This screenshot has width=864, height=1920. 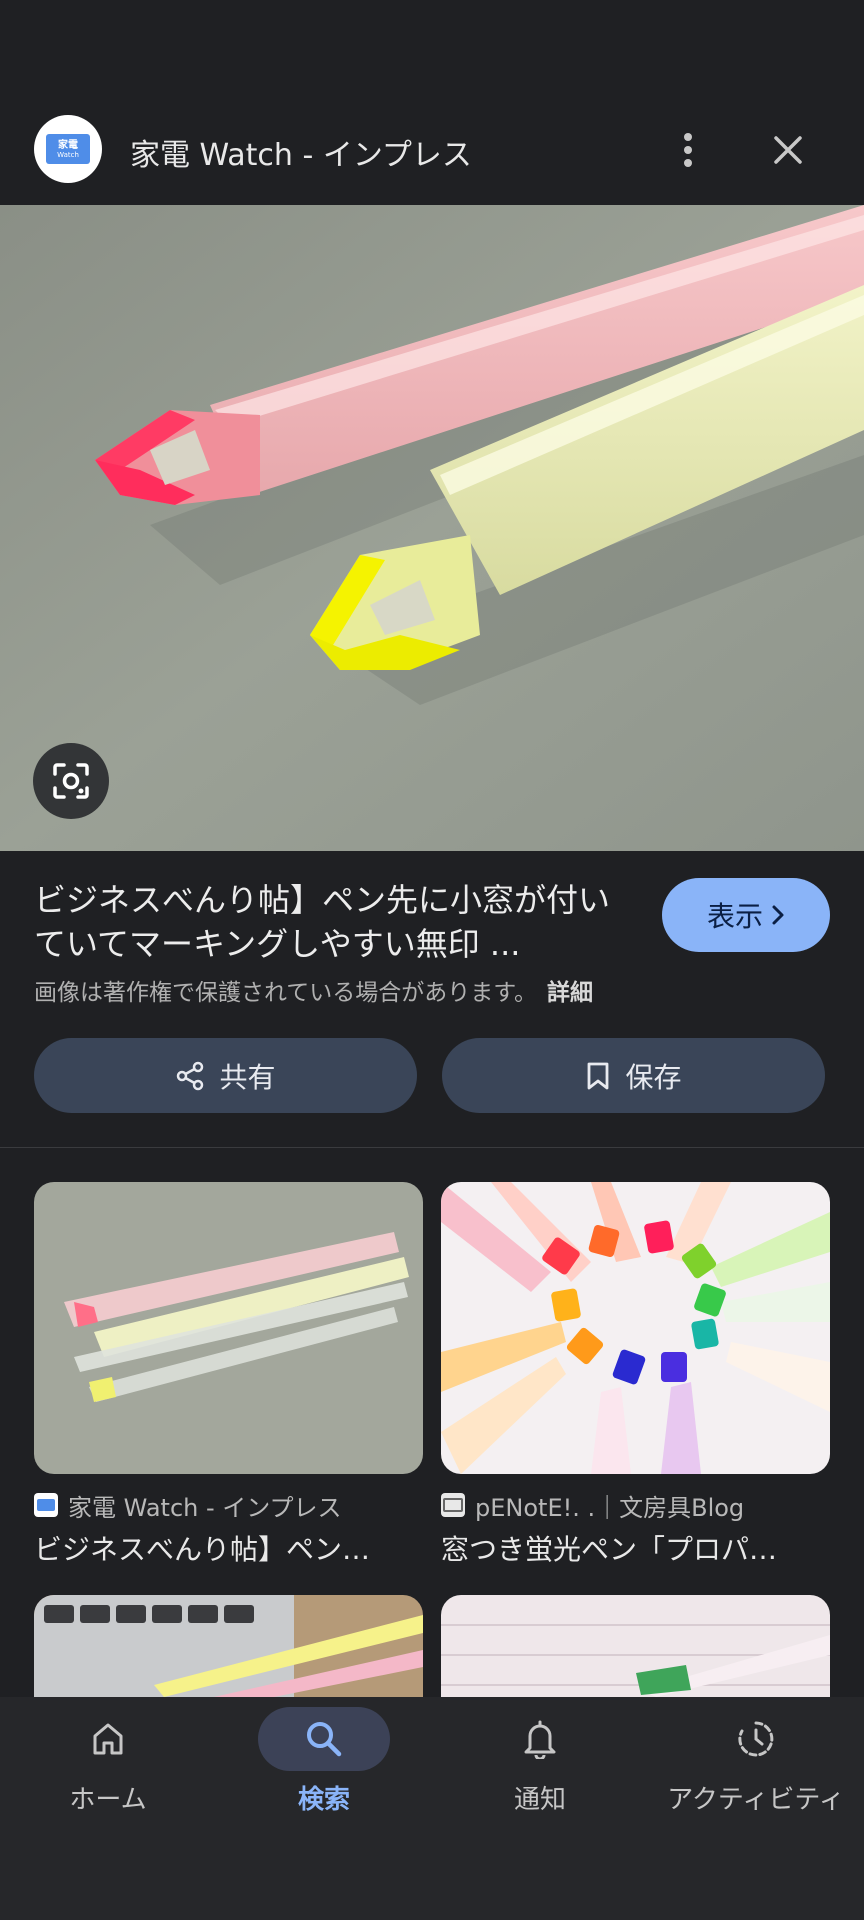 I want to click on nav-search-icon-wrap, so click(x=324, y=1739).